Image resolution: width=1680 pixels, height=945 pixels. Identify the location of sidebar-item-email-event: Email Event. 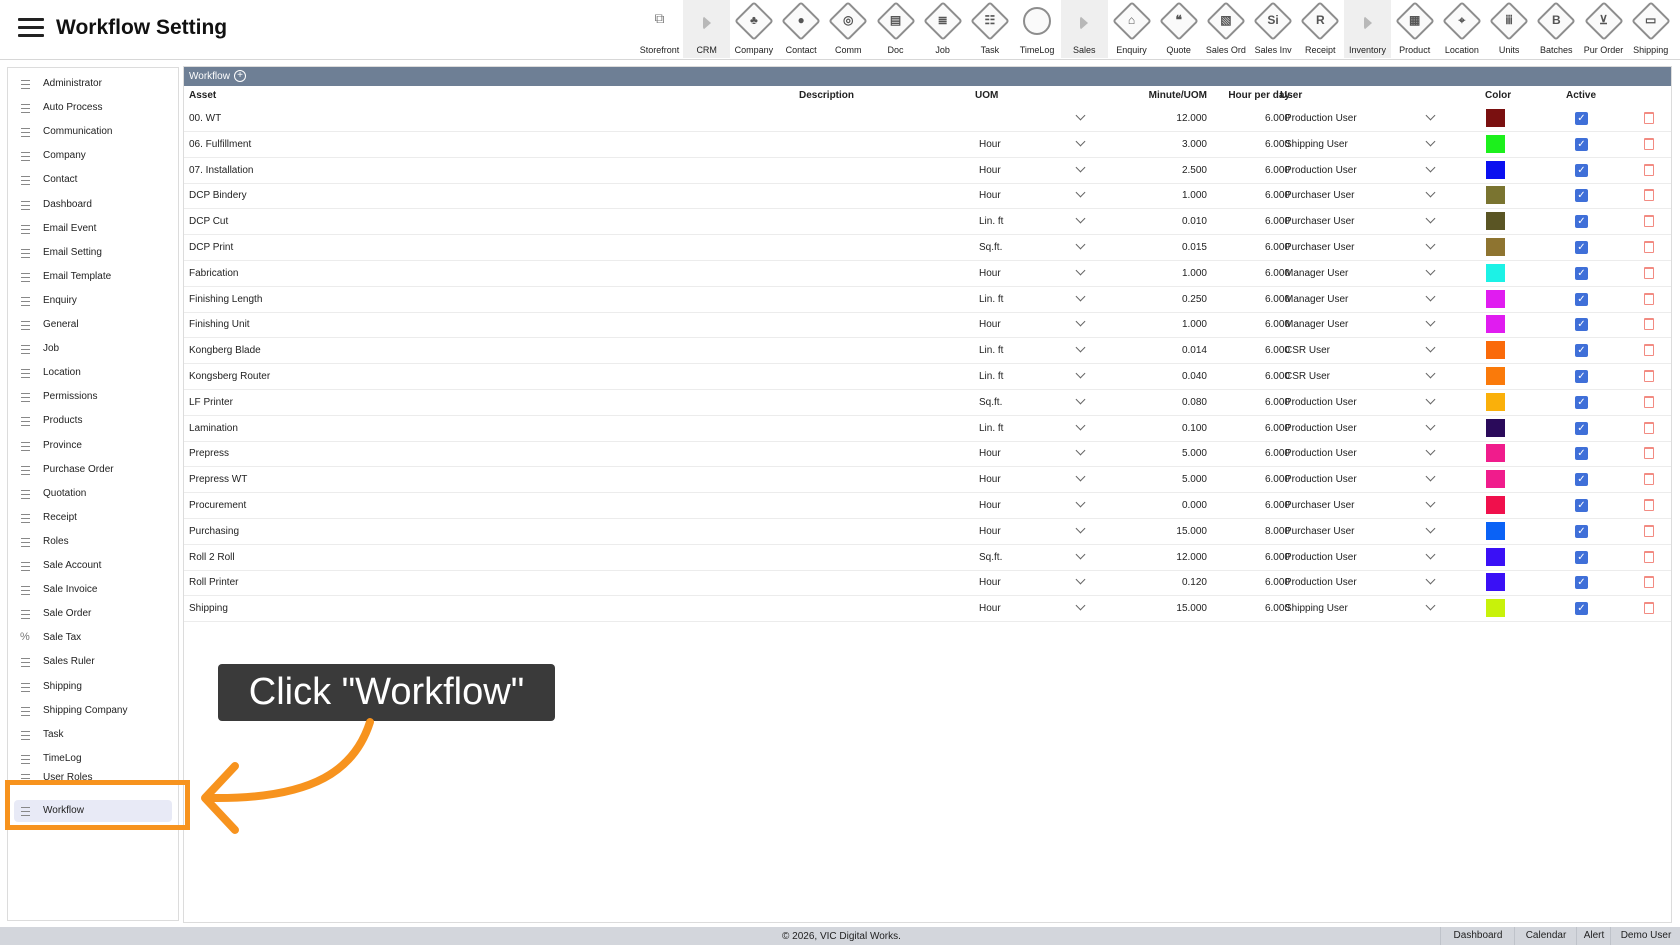
(93, 229).